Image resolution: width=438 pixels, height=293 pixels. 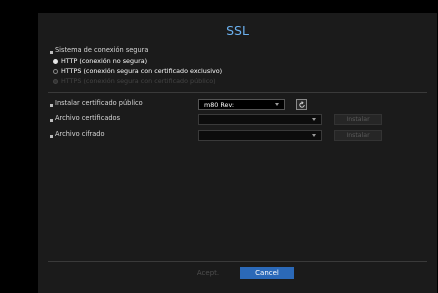 I want to click on public-cert-dropdown: m80 Rev:, so click(x=241, y=104).